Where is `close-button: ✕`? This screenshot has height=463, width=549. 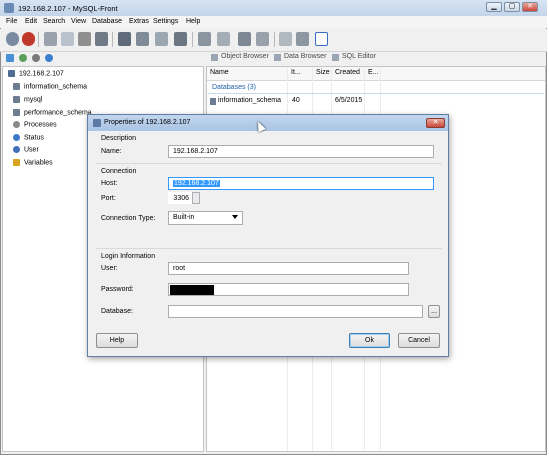
close-button: ✕ is located at coordinates (530, 7).